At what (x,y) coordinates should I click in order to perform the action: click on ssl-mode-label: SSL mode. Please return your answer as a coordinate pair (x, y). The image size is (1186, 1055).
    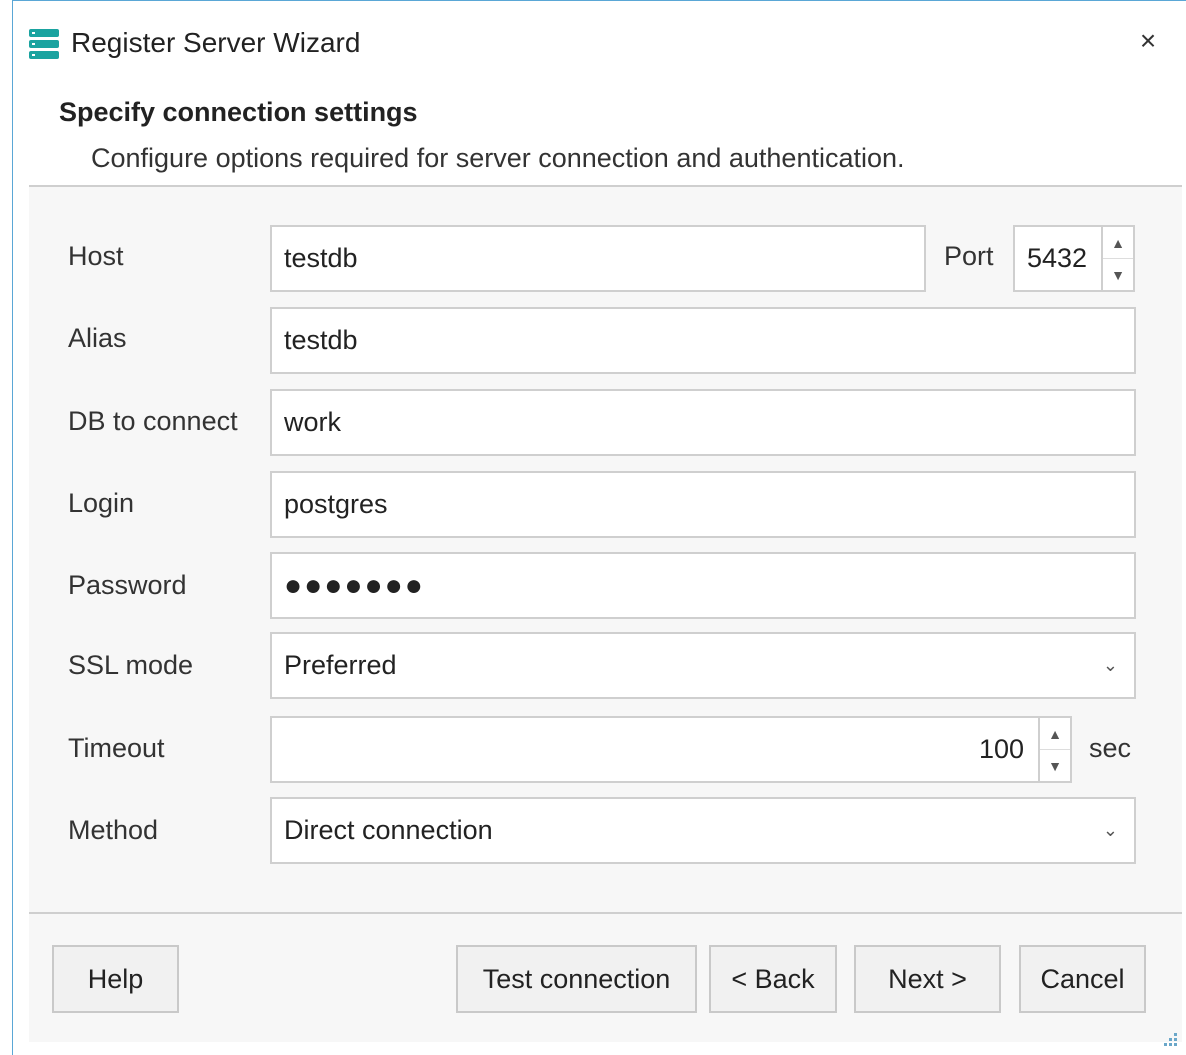
    Looking at the image, I should click on (131, 665).